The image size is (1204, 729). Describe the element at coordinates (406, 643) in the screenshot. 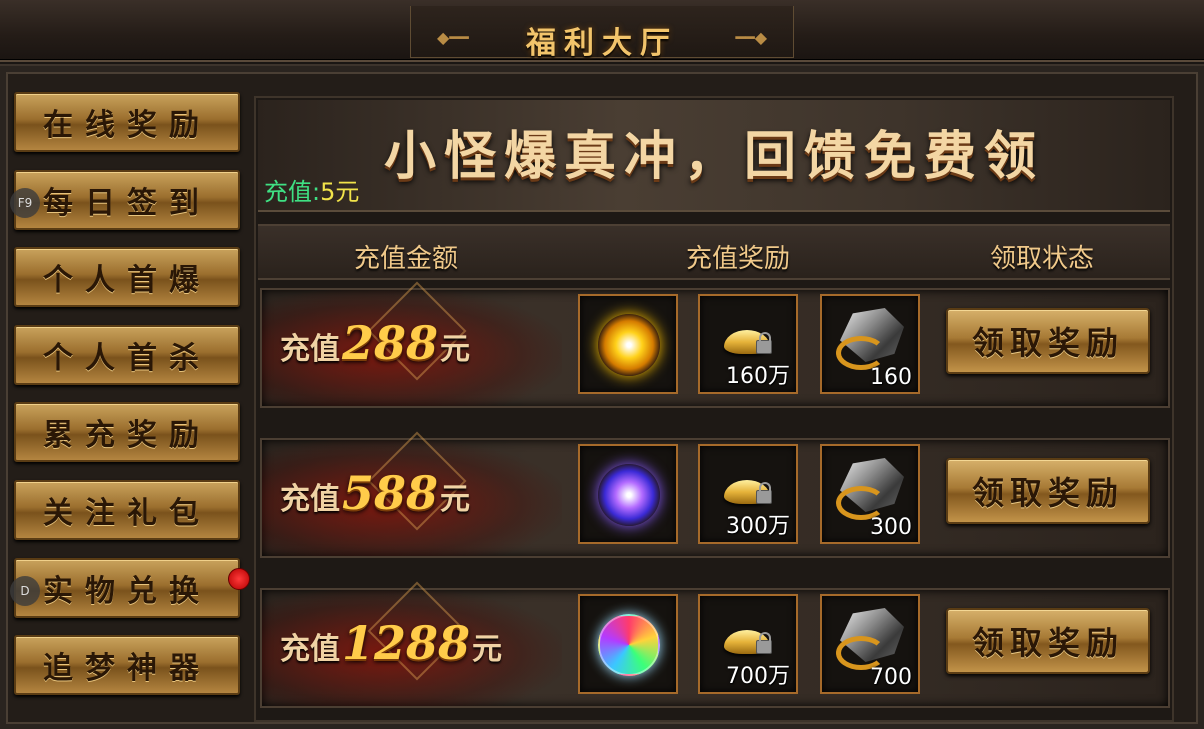

I see `amount-value: 1288` at that location.